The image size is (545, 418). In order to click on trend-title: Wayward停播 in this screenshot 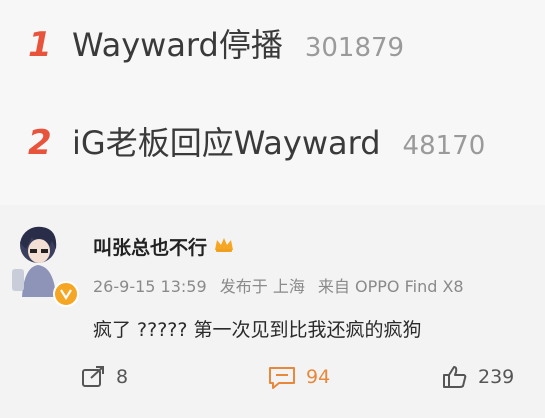, I will do `click(177, 45)`.